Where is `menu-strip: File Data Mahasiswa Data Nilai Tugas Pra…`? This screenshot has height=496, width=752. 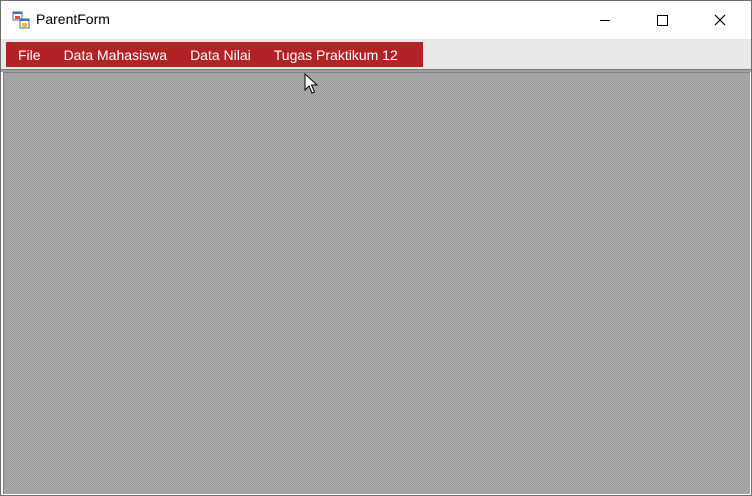 menu-strip: File Data Mahasiswa Data Nilai Tugas Pra… is located at coordinates (376, 54).